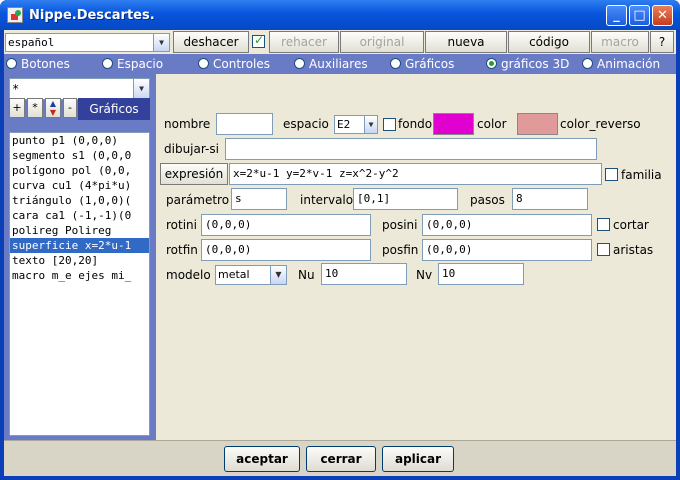 The image size is (680, 480). I want to click on tab-label: Gráficos, so click(430, 64).